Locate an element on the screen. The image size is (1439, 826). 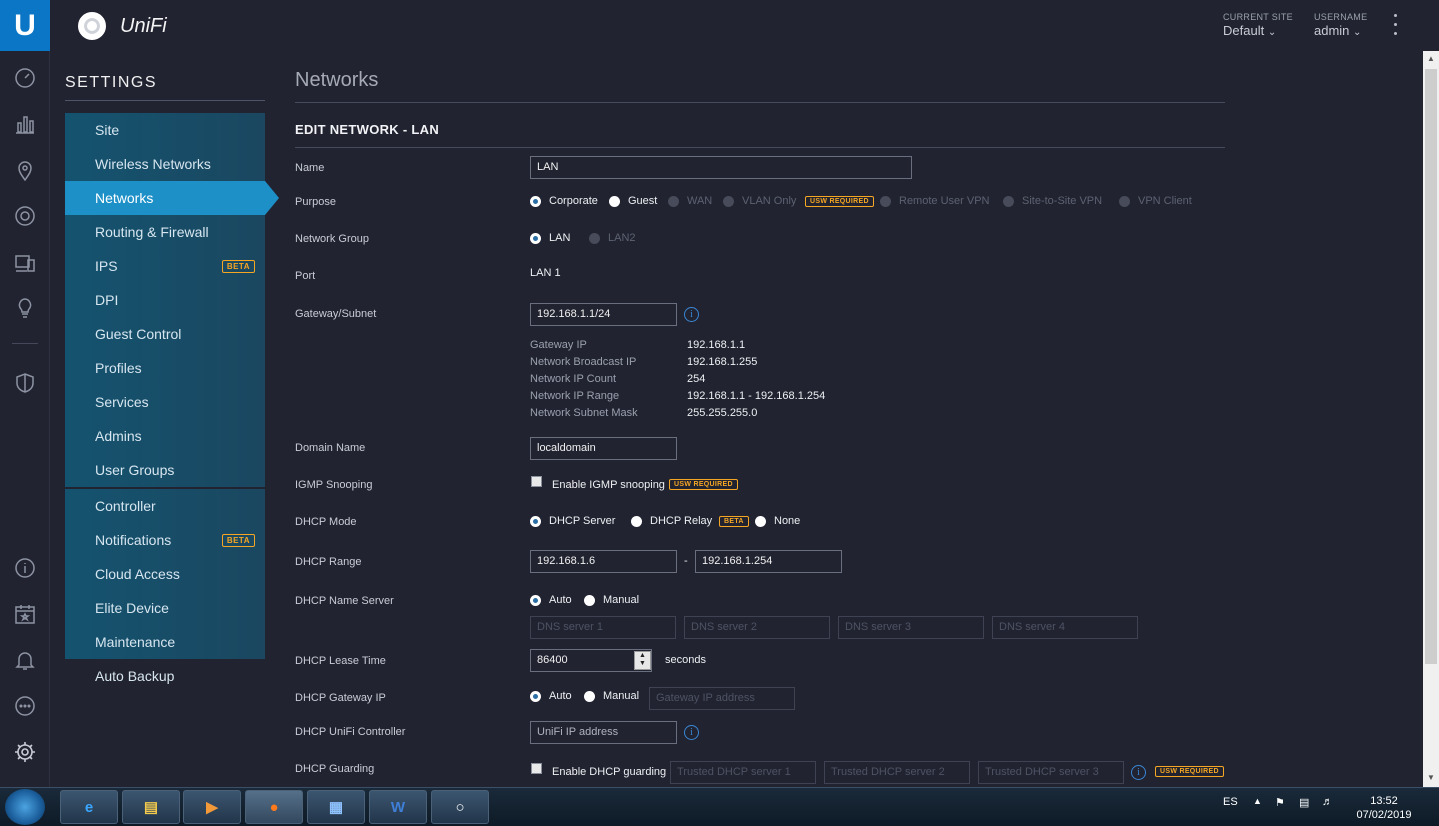
trusted-dhcp-server-1-input: Trusted DHCP server 1 is located at coordinates (743, 772).